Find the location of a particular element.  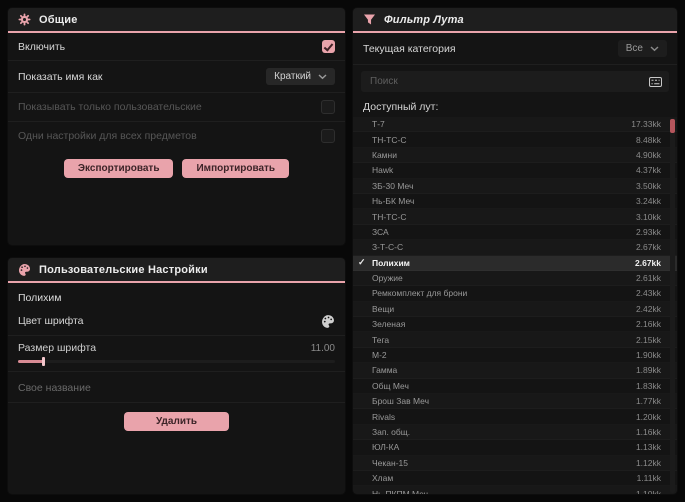

show-name-value: Краткий is located at coordinates (292, 76).